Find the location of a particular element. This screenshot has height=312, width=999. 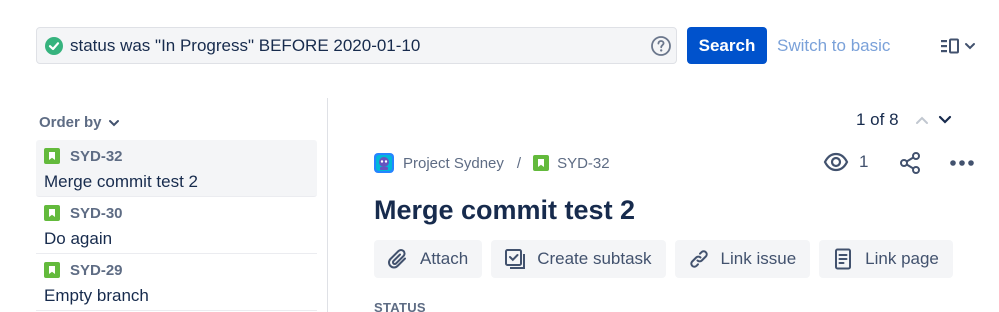

issue-list-item: SYD-30 Do again is located at coordinates (176, 225).